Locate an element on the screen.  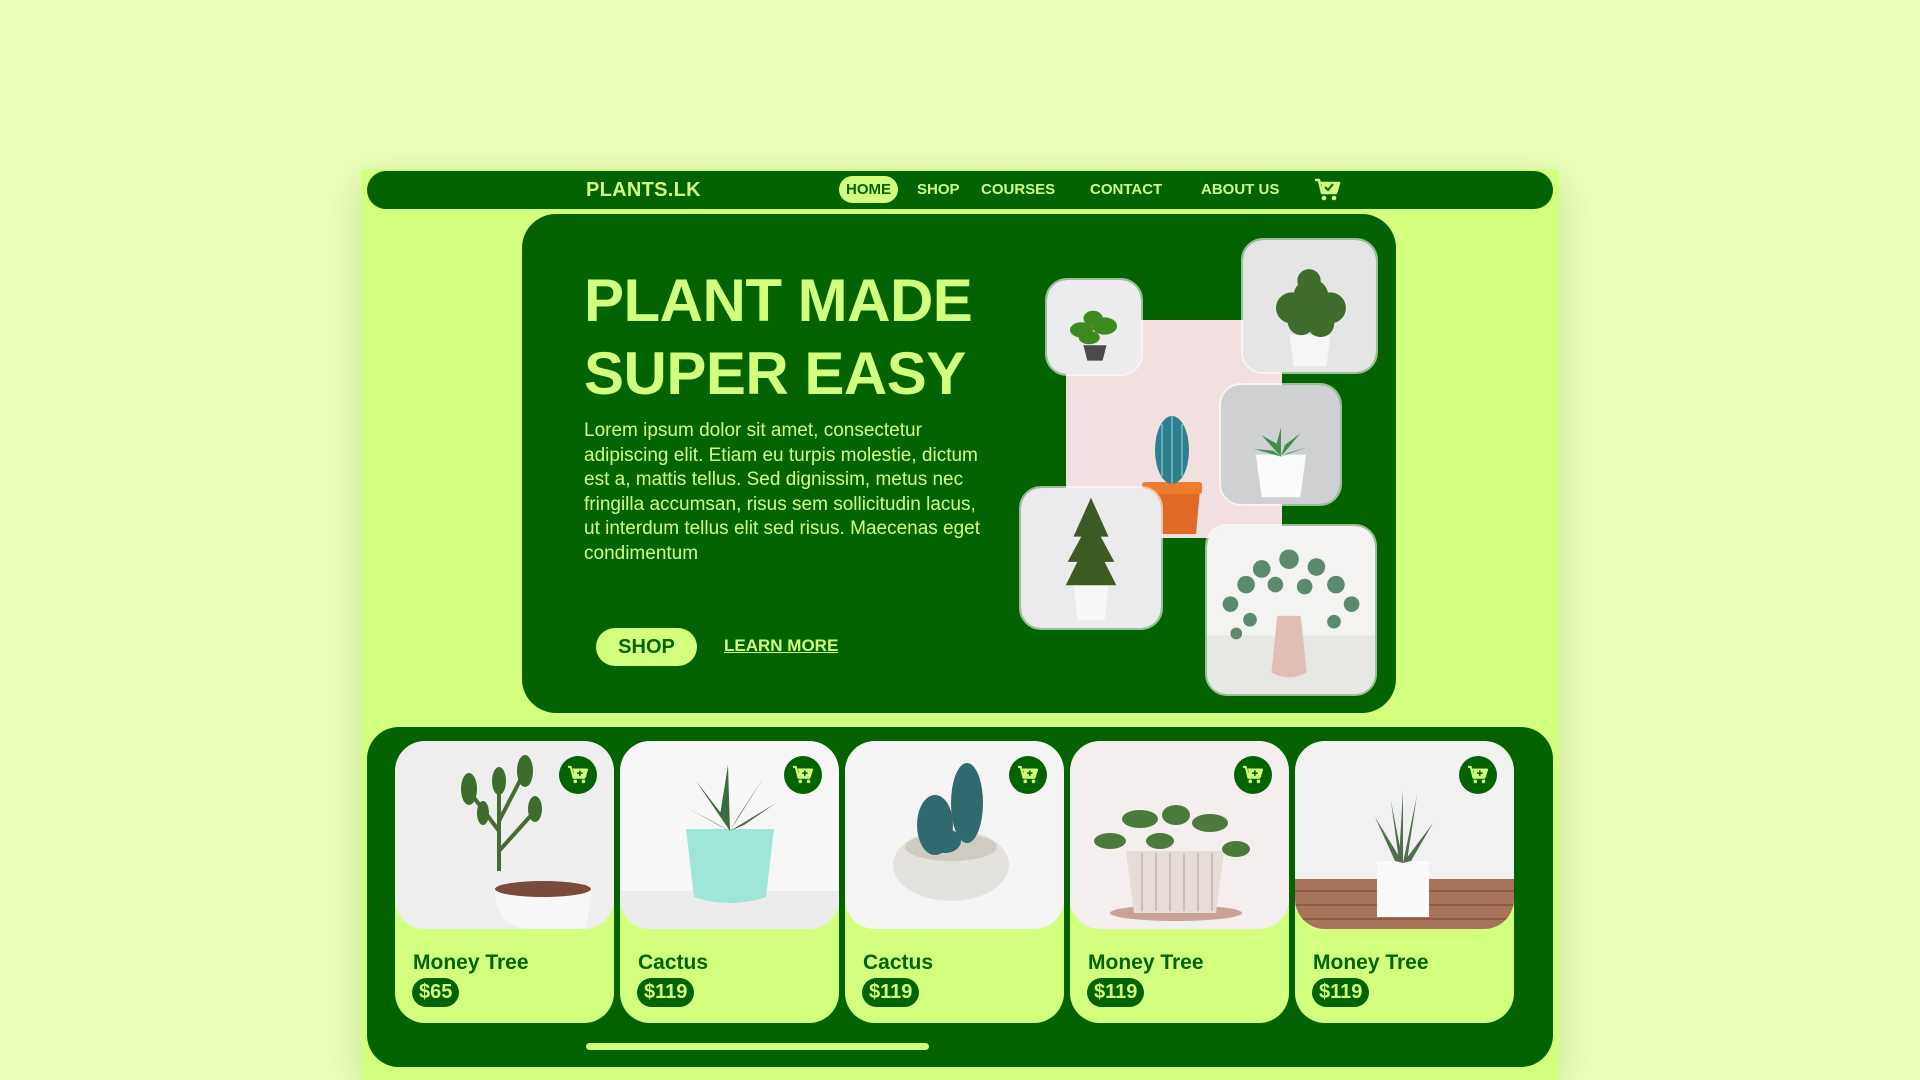
conifer-plant-image is located at coordinates (1091, 558).